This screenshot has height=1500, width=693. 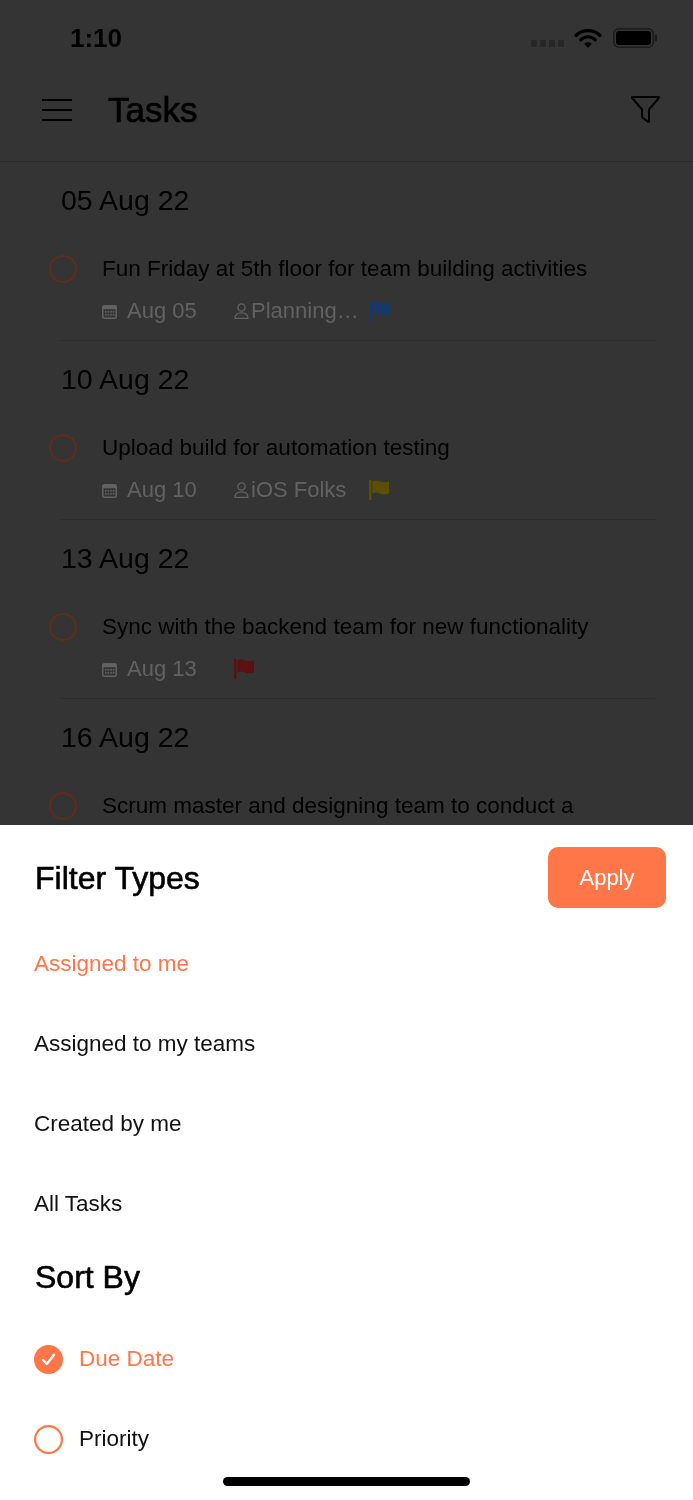 What do you see at coordinates (48, 1359) in the screenshot?
I see `radio-checked-icon` at bounding box center [48, 1359].